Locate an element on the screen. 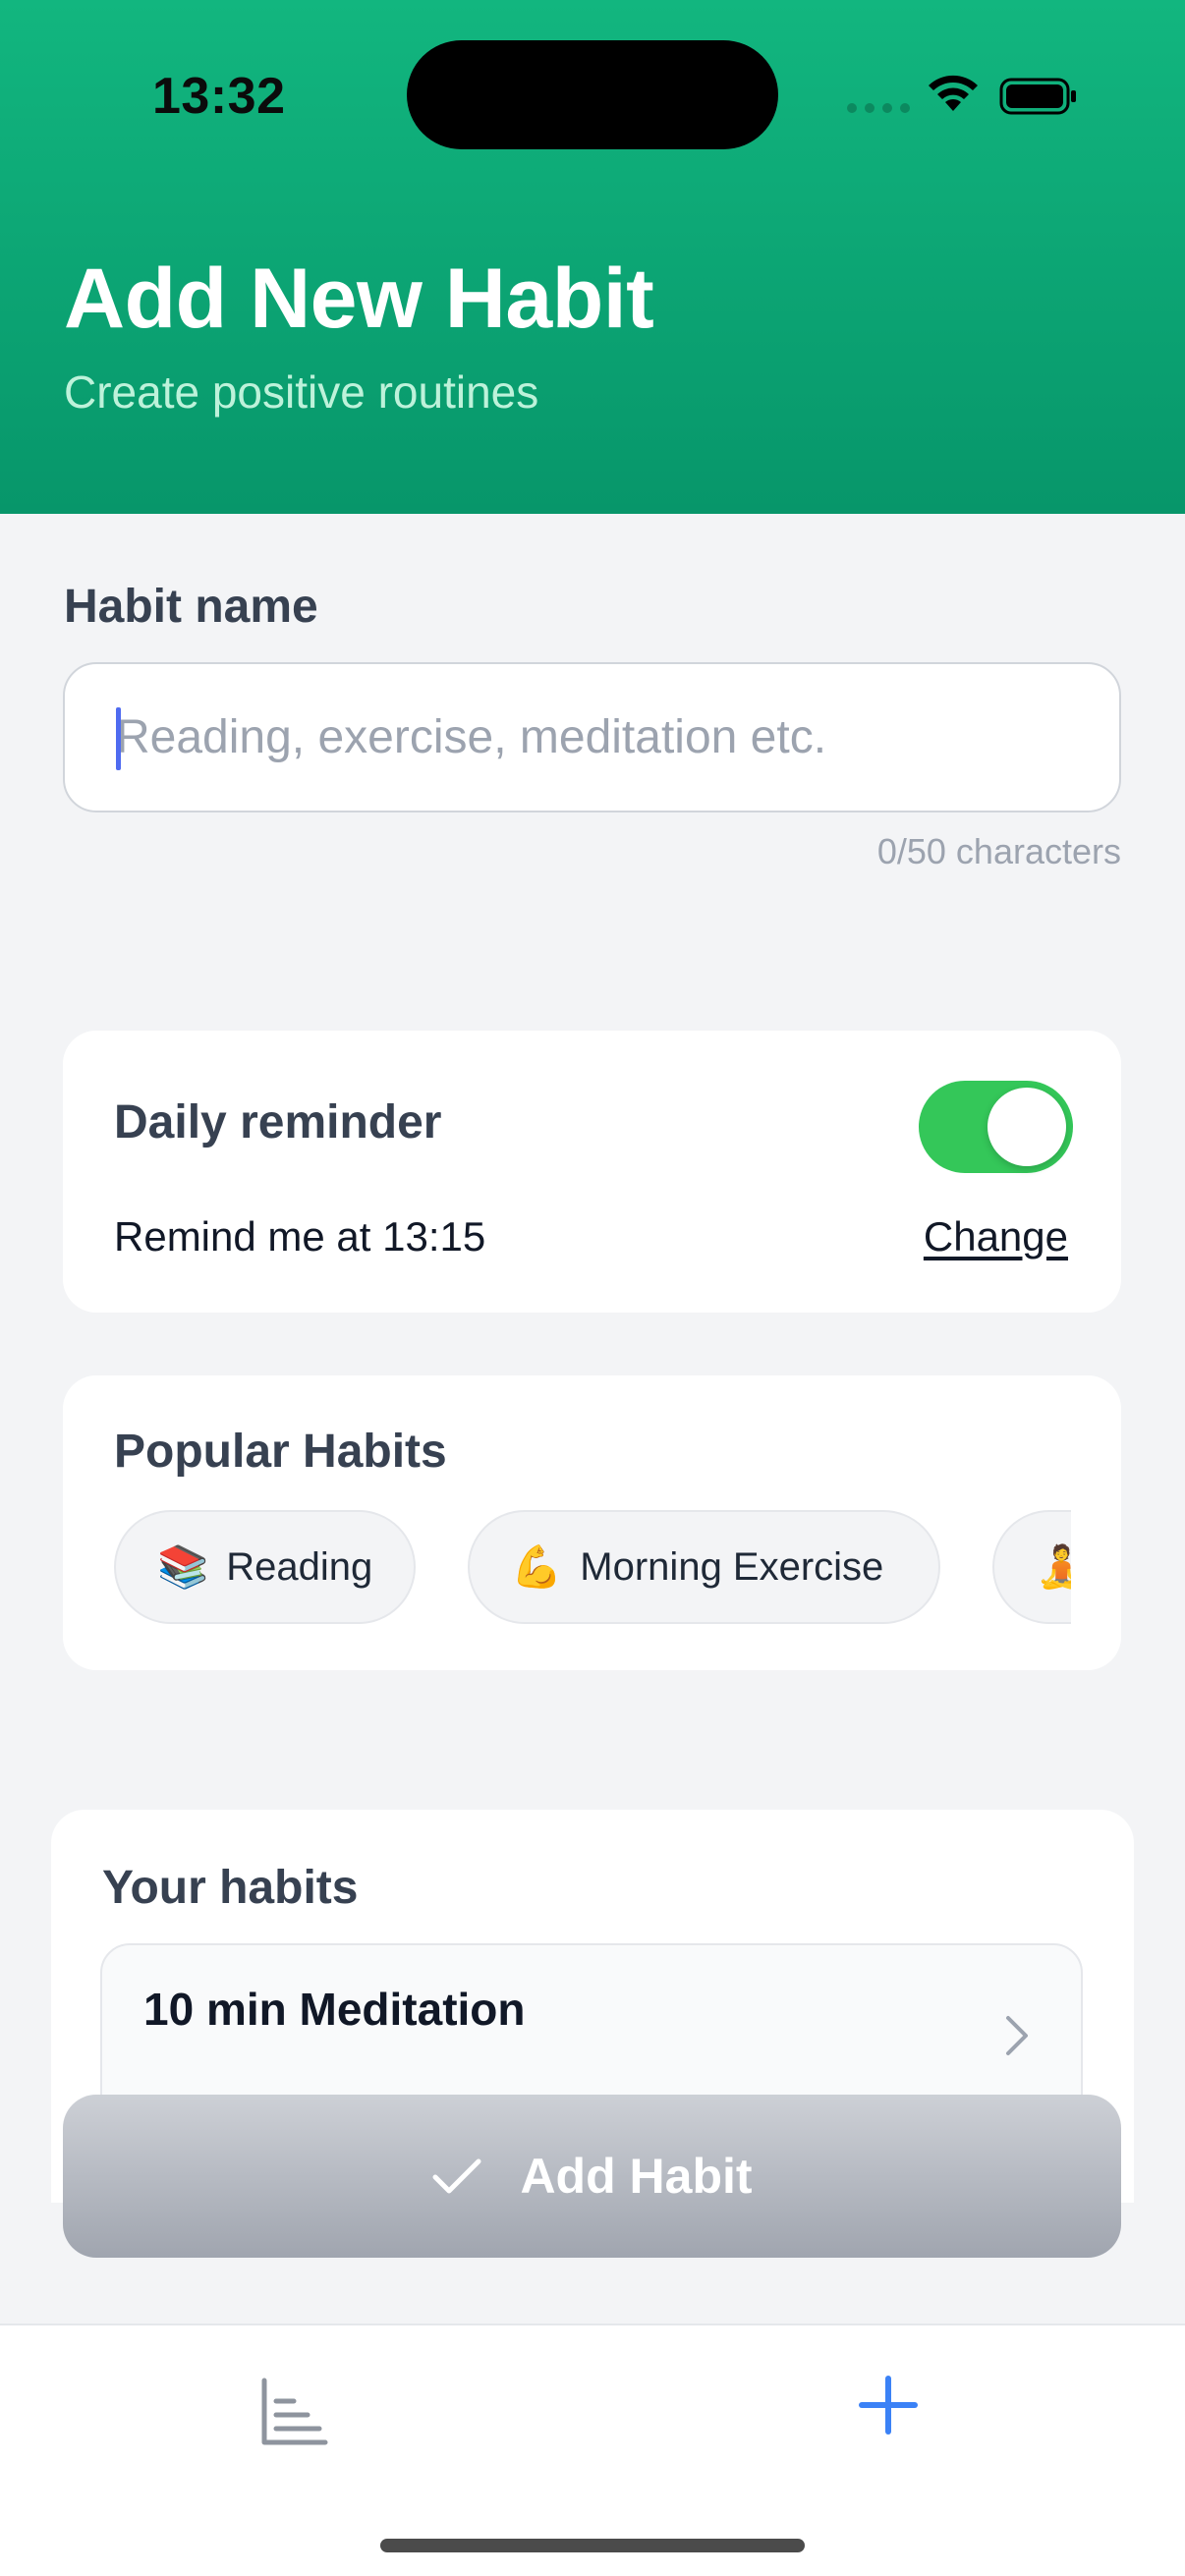  popular-chip-reading: 📚 Reading is located at coordinates (265, 1567).